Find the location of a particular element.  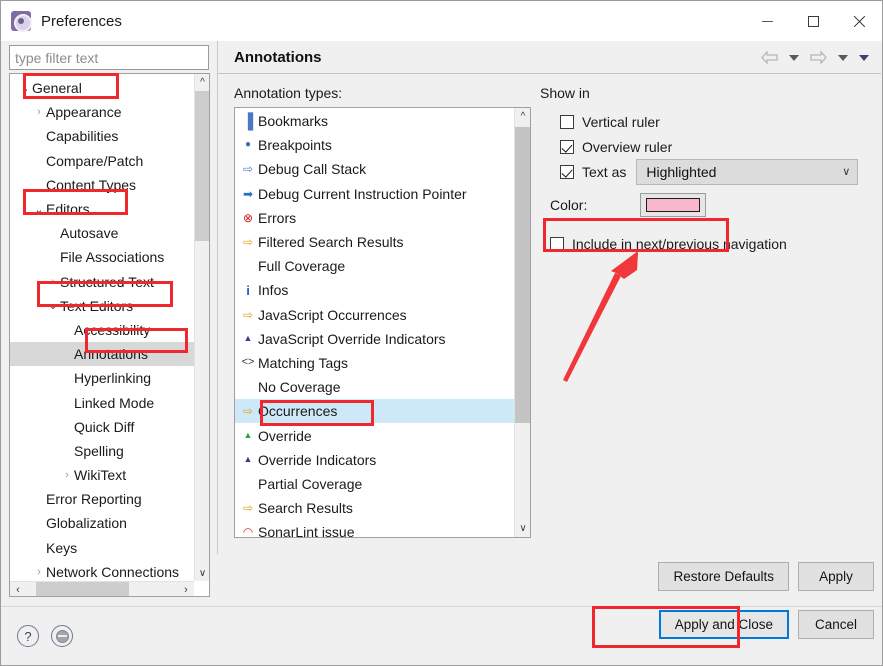

sidebar-item-structured-text: › Structured Text is located at coordinates (103, 282).